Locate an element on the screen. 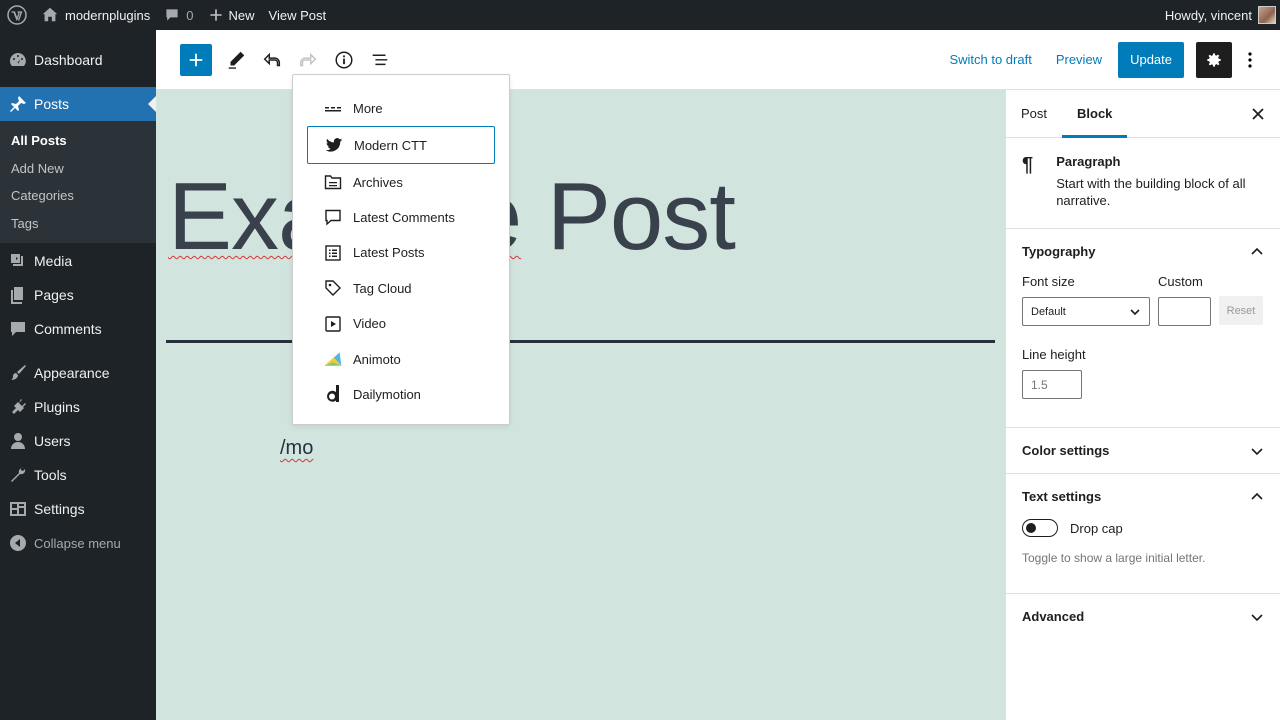  site-name-label: modernplugins is located at coordinates (108, 15).